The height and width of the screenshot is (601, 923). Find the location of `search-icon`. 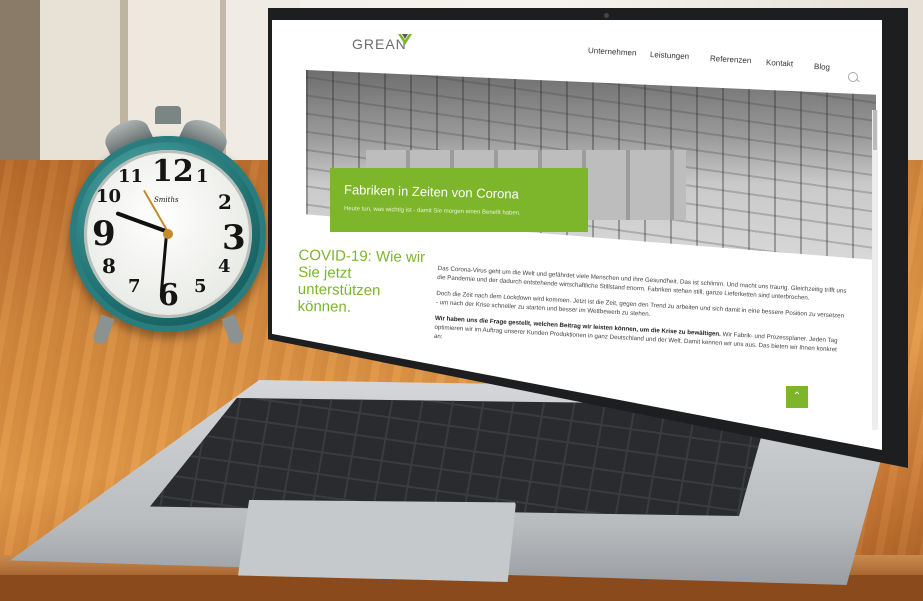

search-icon is located at coordinates (853, 77).